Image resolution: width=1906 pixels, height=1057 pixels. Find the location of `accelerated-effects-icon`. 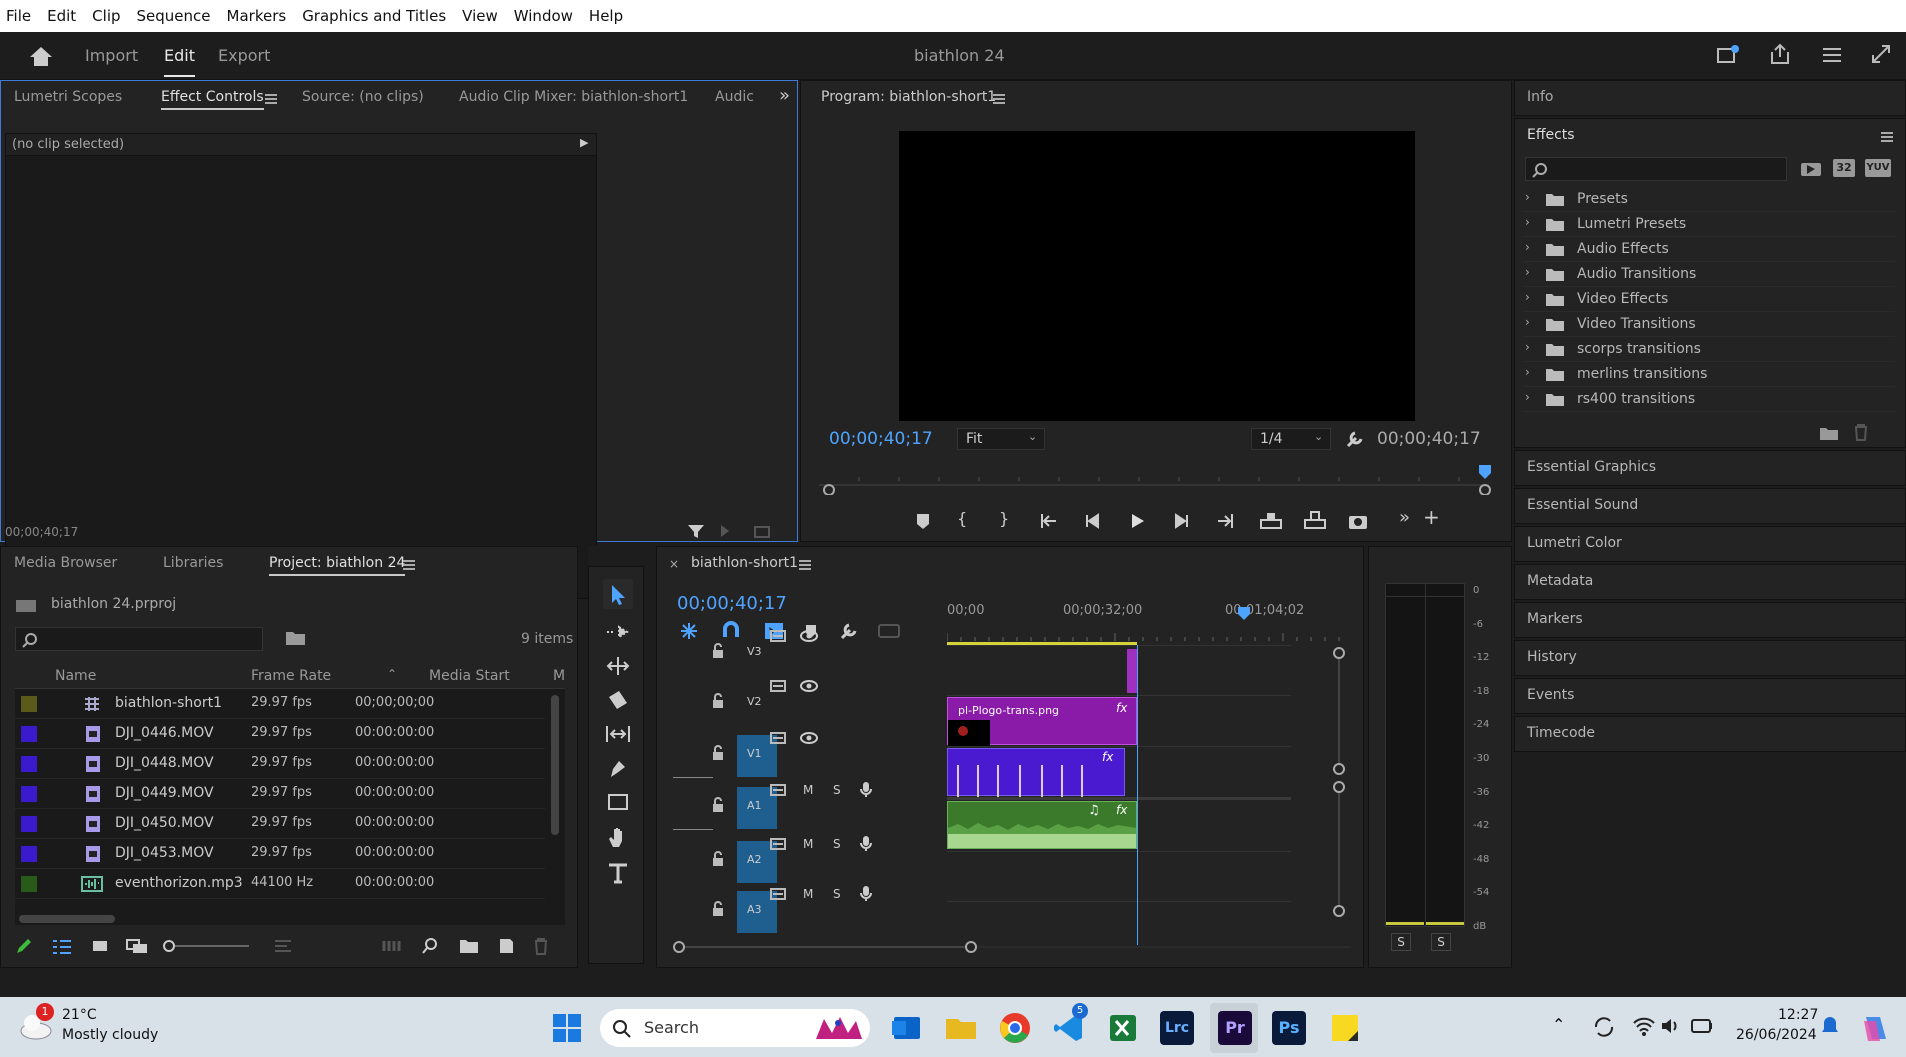

accelerated-effects-icon is located at coordinates (1811, 169).